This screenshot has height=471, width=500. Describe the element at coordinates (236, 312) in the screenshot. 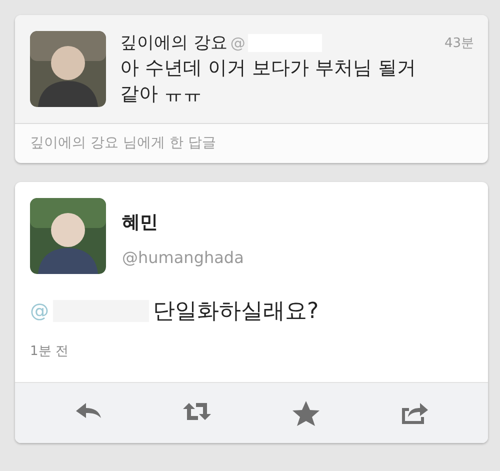

I see `tweet-text: 단일화하실래요?` at that location.